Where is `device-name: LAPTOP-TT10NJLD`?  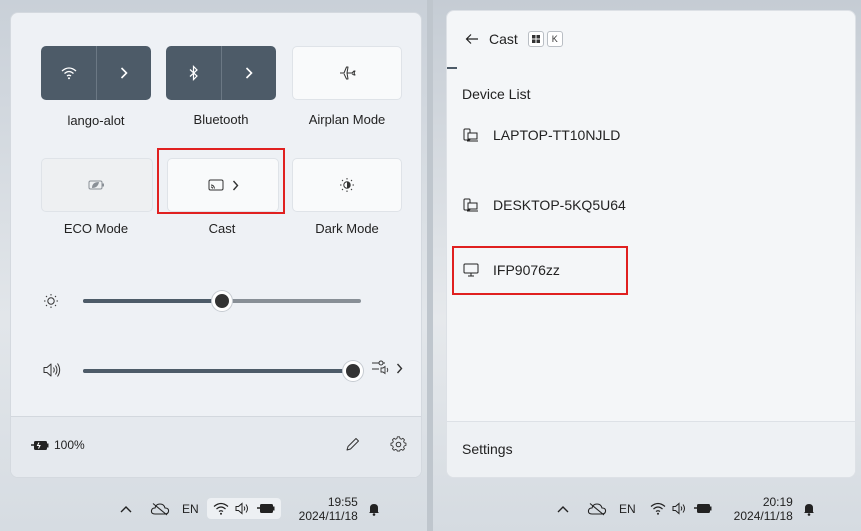
device-name: LAPTOP-TT10NJLD is located at coordinates (557, 135).